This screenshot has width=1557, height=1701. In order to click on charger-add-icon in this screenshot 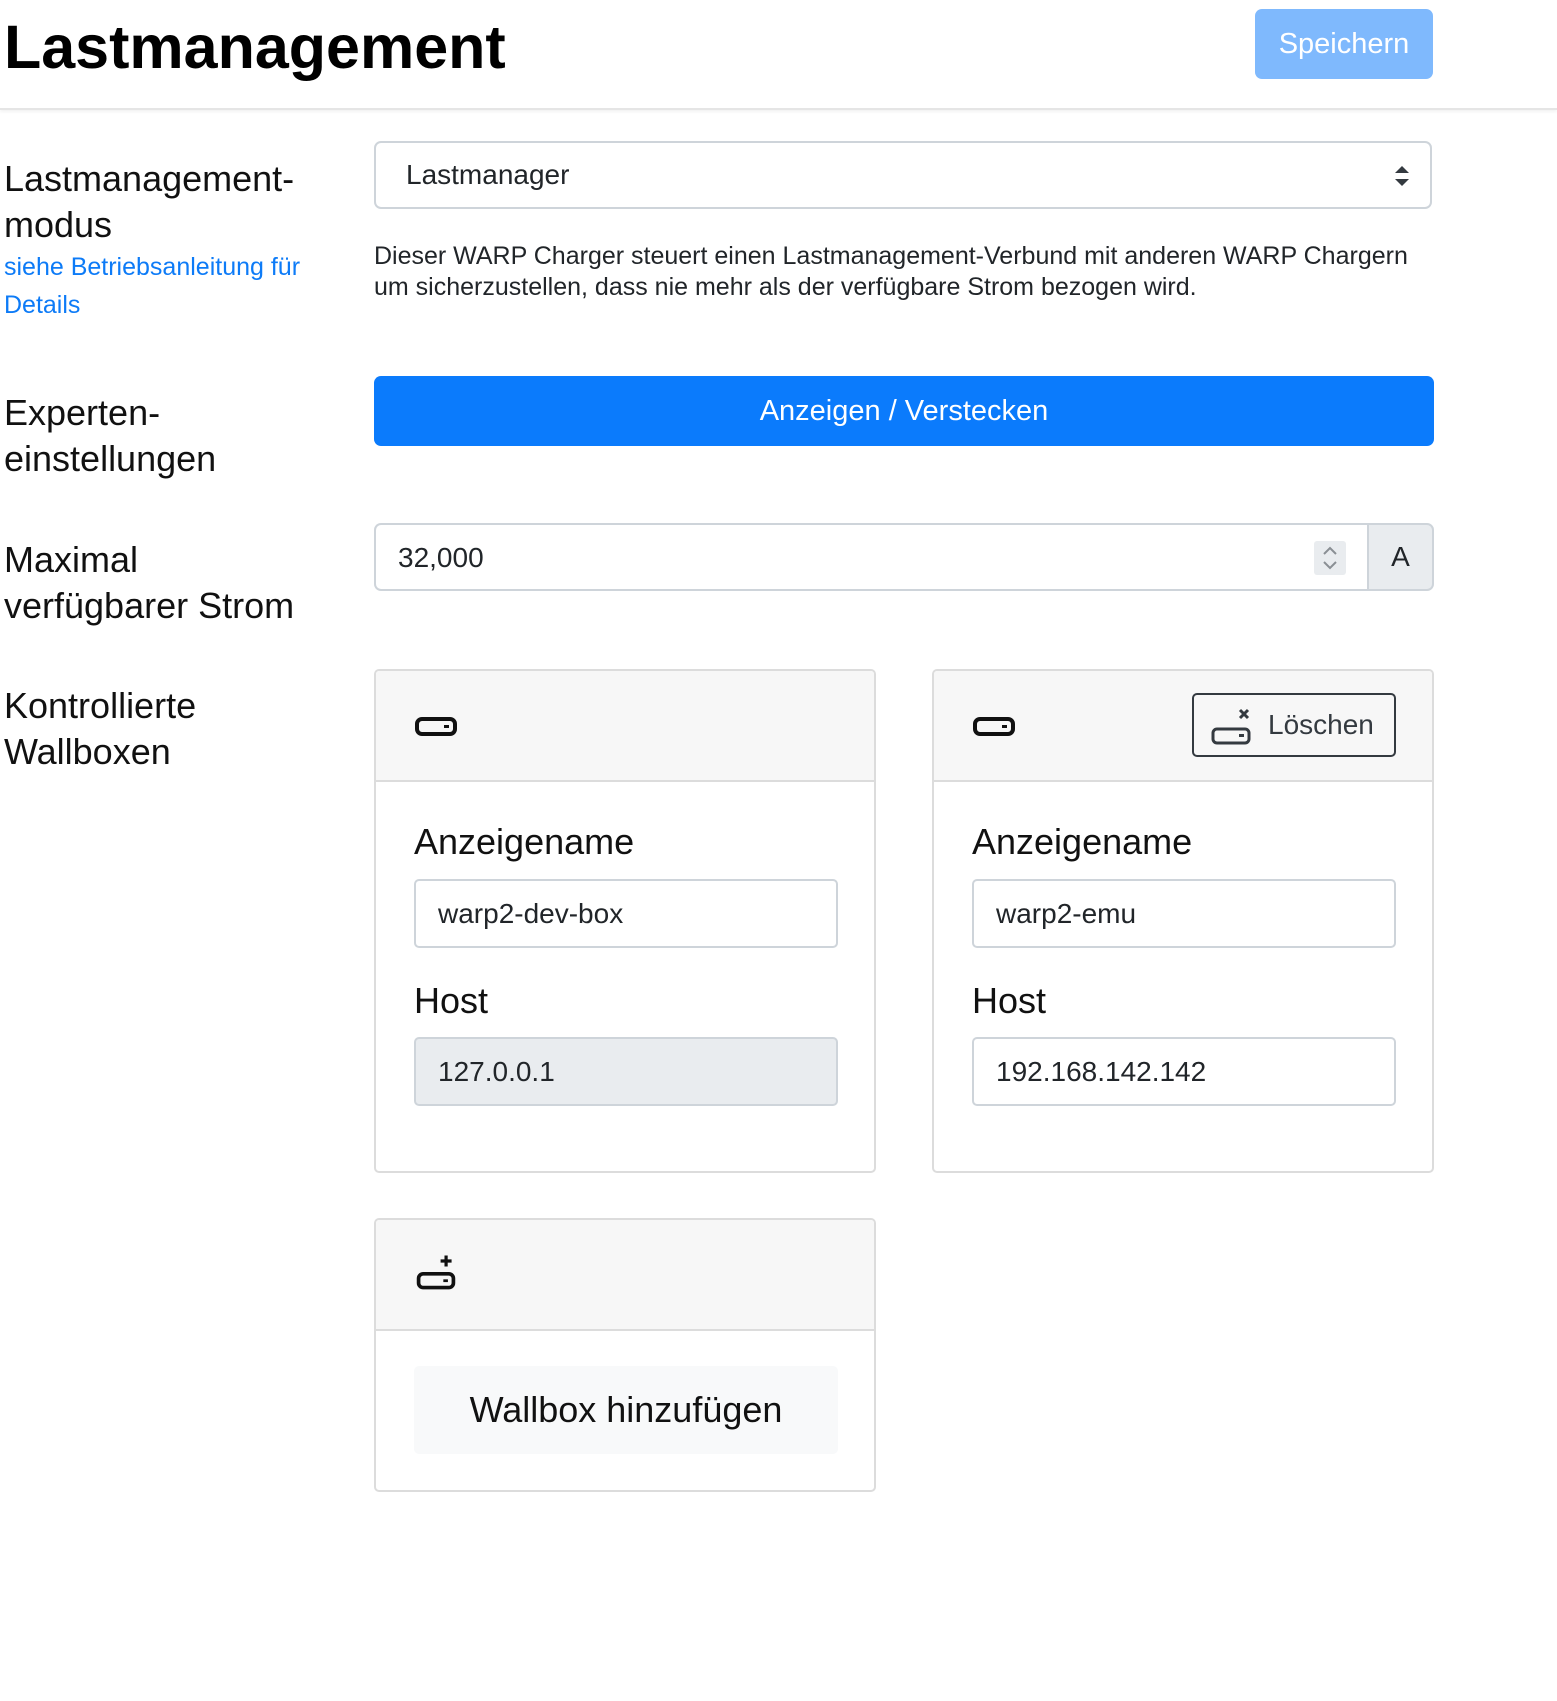, I will do `click(436, 1272)`.